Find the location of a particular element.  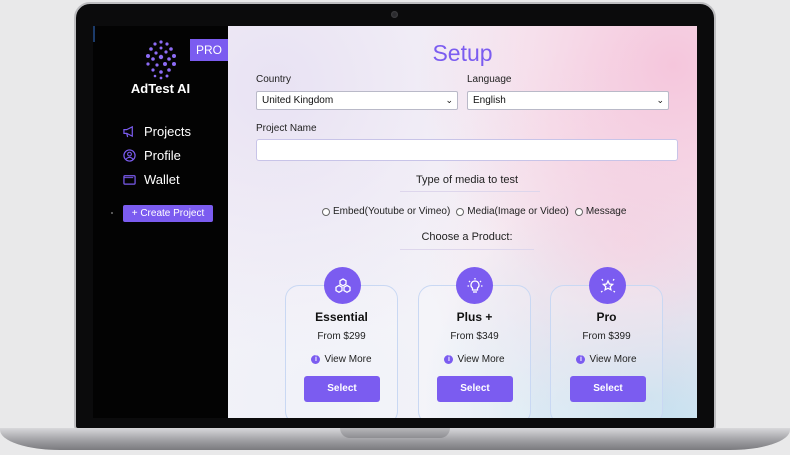

select-pro-button: Select is located at coordinates (608, 389).